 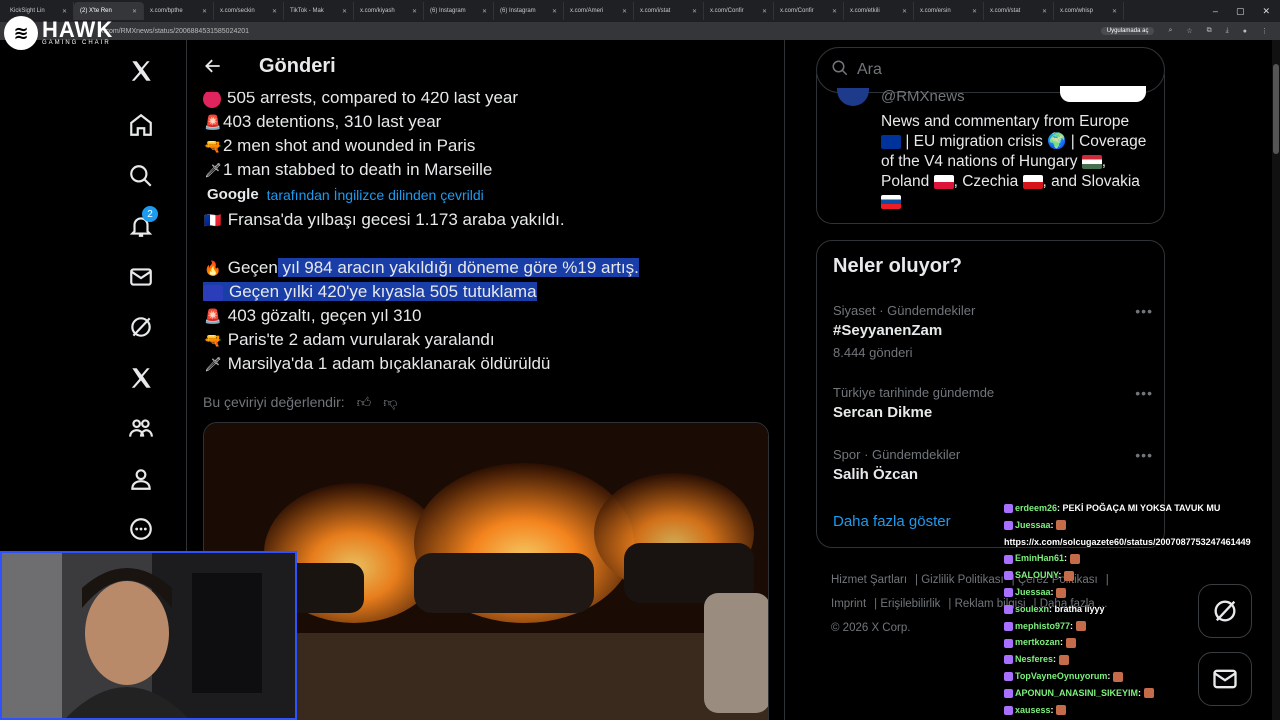 I want to click on tab-title: (6) Instagram, so click(x=448, y=11).